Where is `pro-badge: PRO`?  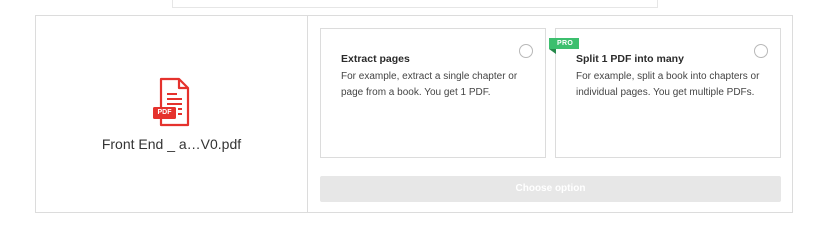 pro-badge: PRO is located at coordinates (564, 43).